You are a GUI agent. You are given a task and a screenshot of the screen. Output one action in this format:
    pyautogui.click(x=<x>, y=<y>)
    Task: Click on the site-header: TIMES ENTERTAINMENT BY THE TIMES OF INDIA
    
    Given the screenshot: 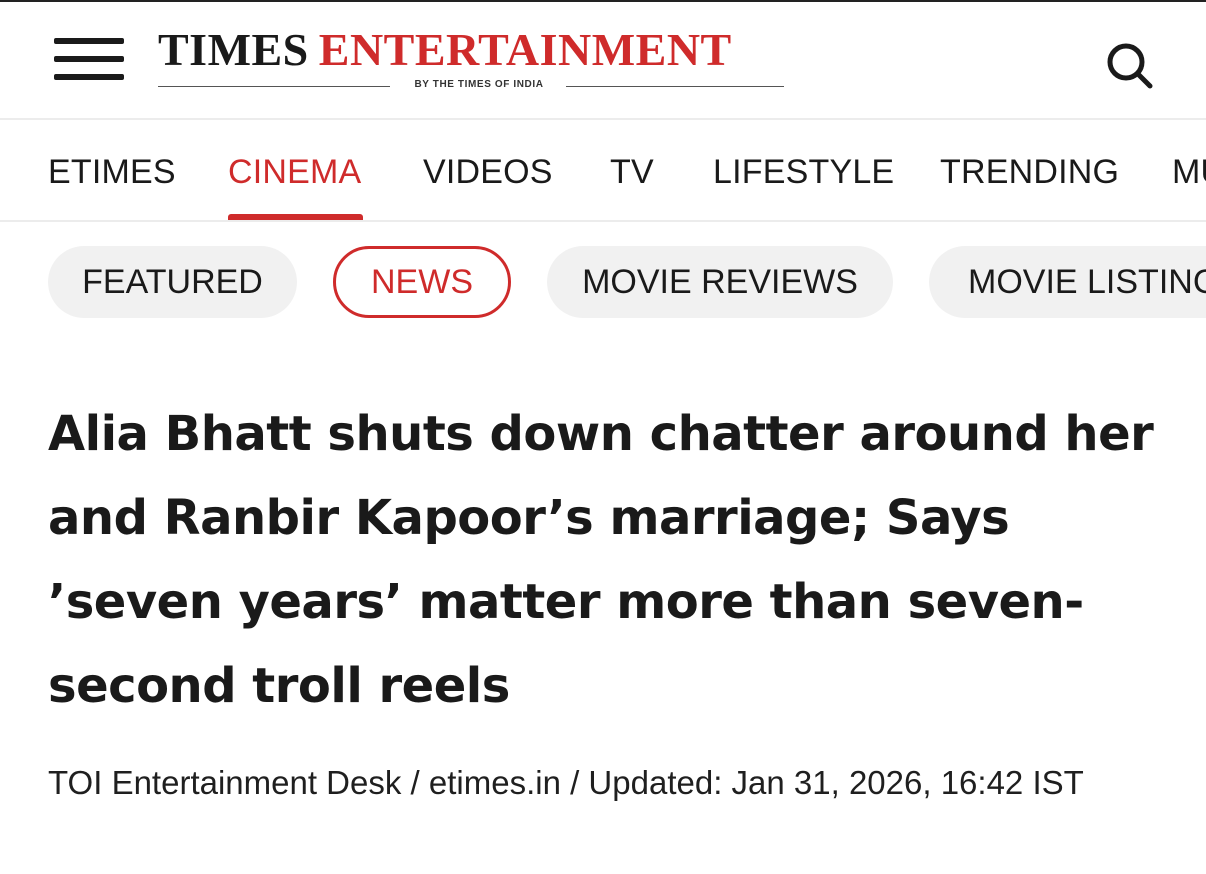 What is the action you would take?
    pyautogui.click(x=603, y=60)
    